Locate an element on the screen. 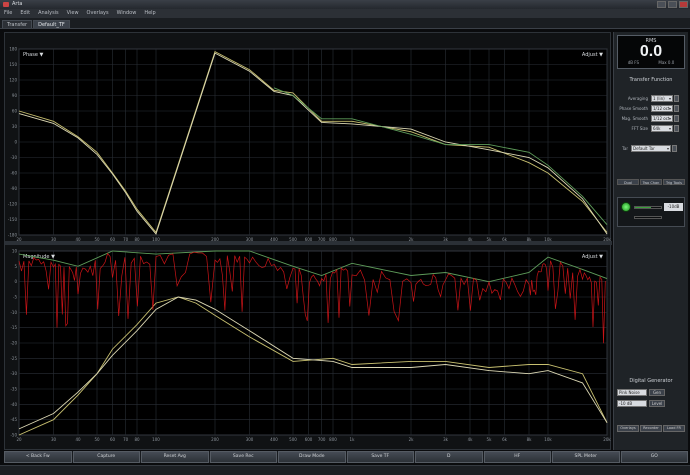 The width and height of the screenshot is (690, 475). recorder-button: Recorder is located at coordinates (651, 428).